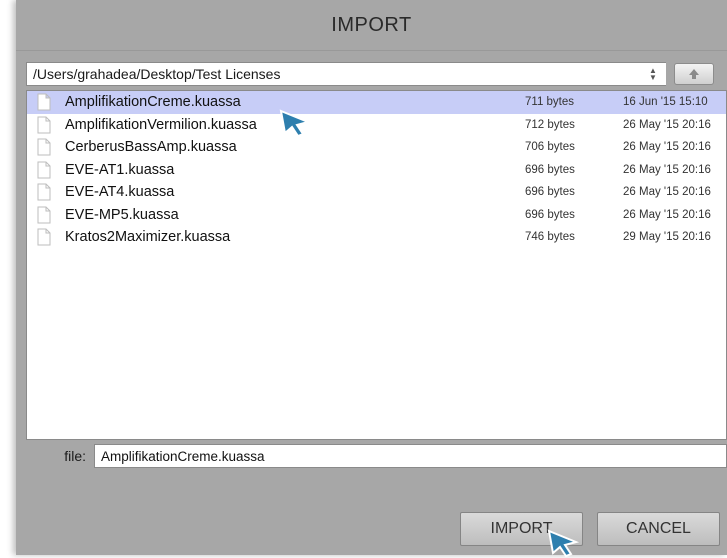  I want to click on file-size: 711 bytes, so click(550, 102).